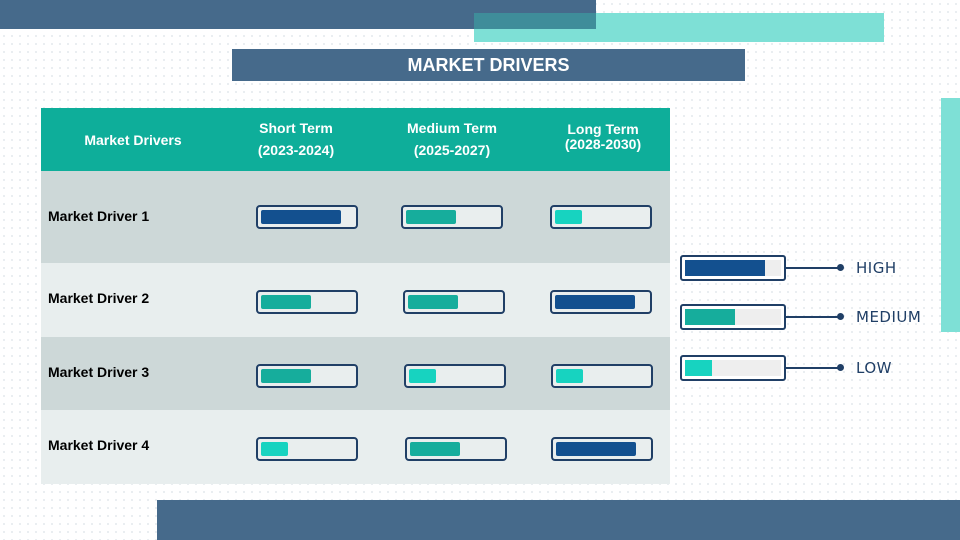  I want to click on header-short-term-years: (2023-2024), so click(296, 150).